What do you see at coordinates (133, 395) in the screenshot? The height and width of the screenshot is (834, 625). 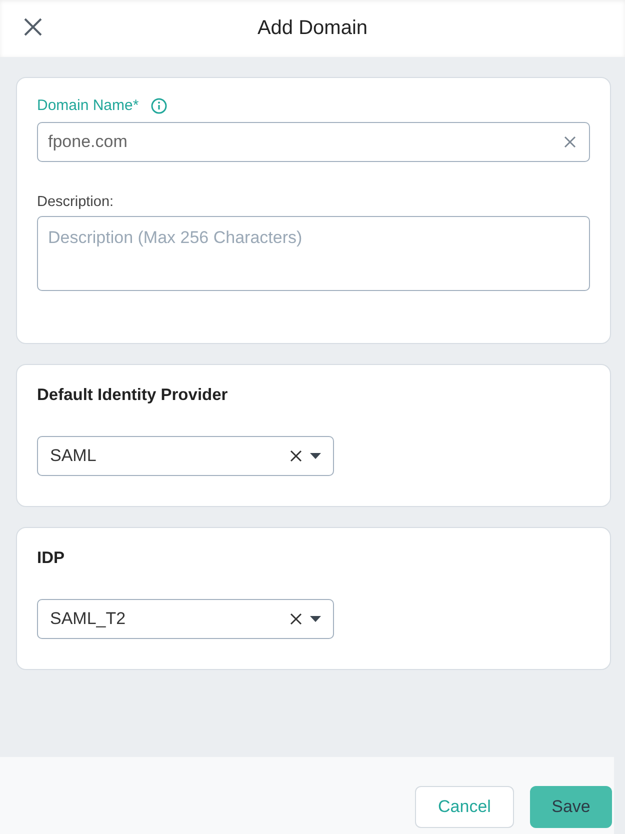 I see `section-heading: Default Identity Provider` at bounding box center [133, 395].